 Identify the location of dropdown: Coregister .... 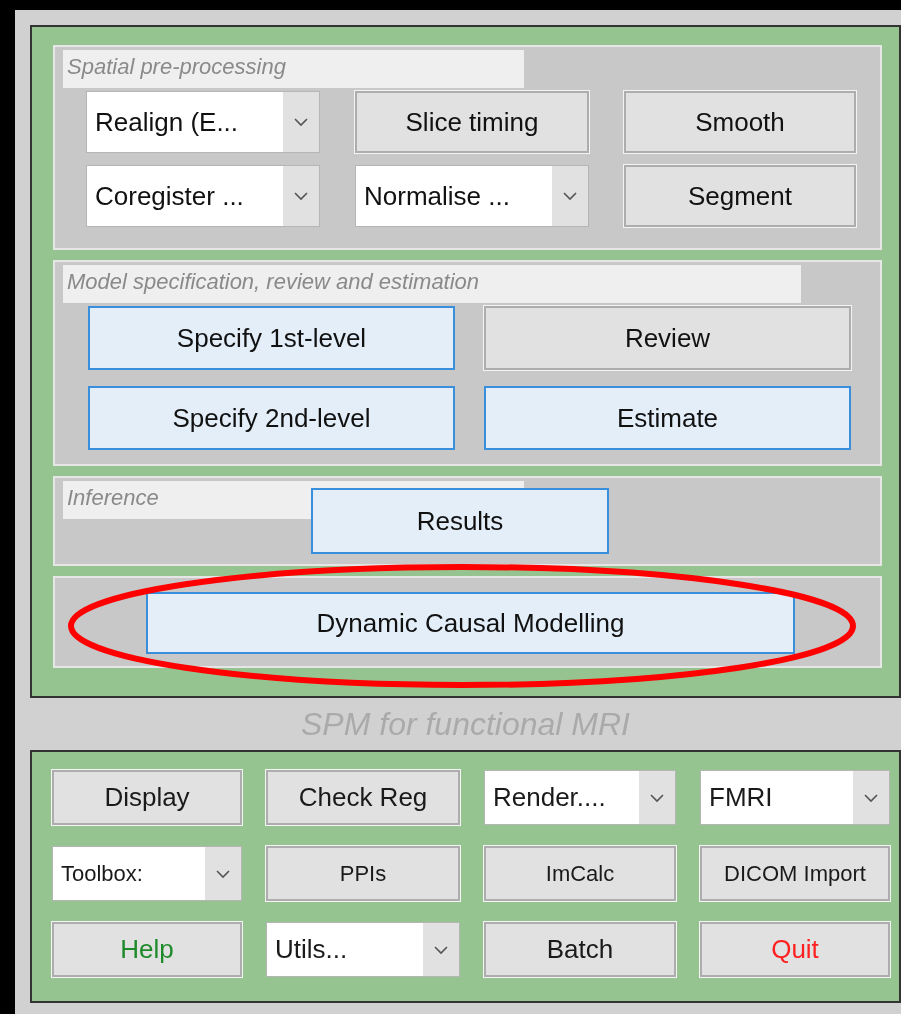
(203, 196).